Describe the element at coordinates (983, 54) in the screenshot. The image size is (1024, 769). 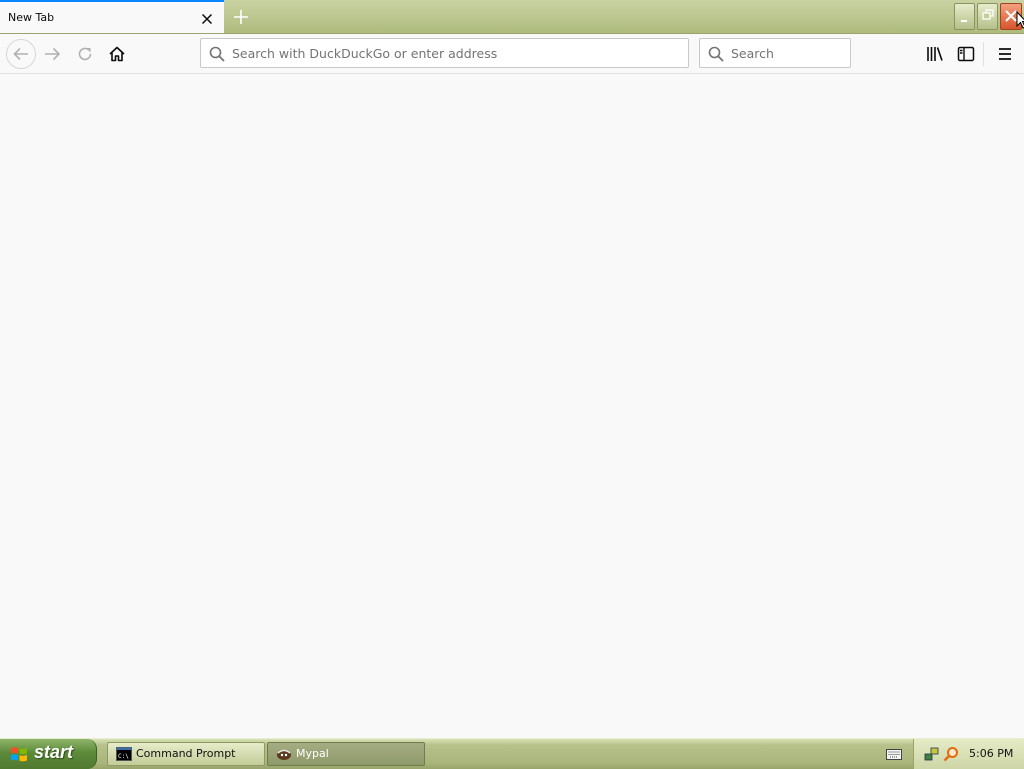
I see `toolbar-separator` at that location.